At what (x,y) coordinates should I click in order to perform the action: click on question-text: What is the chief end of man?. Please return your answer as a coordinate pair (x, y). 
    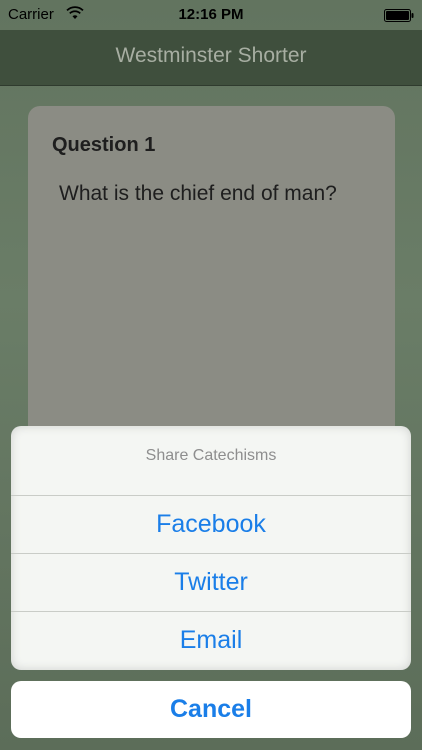
    Looking at the image, I should click on (198, 193).